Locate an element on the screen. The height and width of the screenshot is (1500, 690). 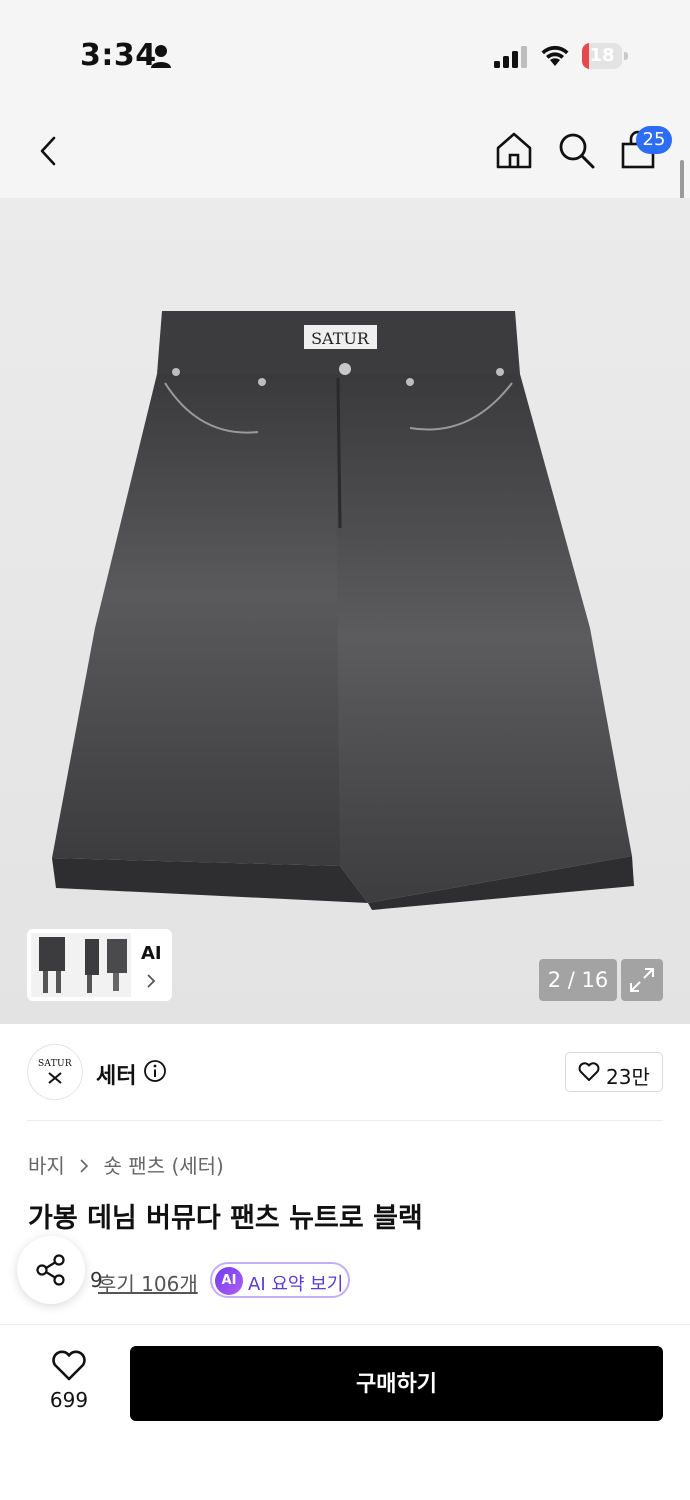
brand-row: SATUR 세터 23만 is located at coordinates (345, 1072).